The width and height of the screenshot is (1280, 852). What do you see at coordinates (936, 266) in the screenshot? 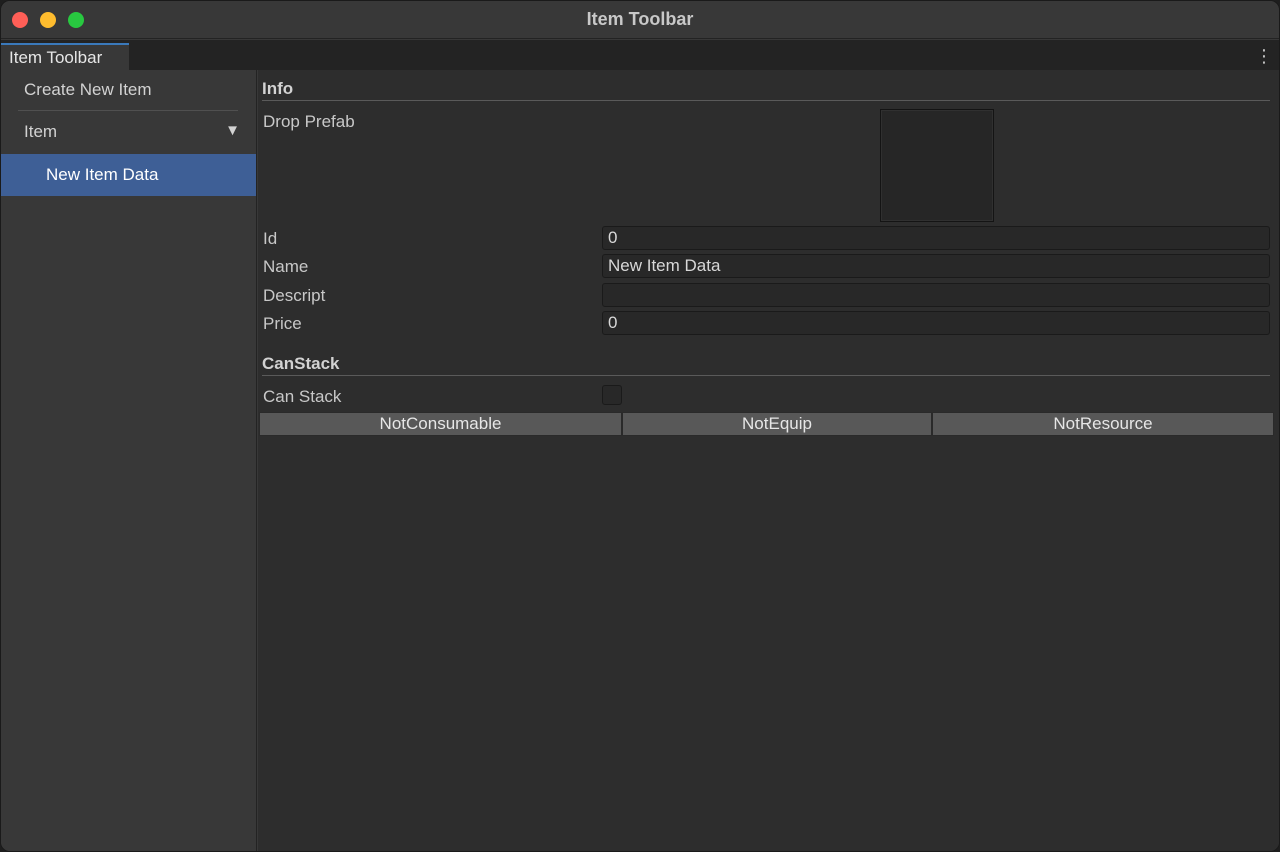
I see `name-field: New Item Data` at bounding box center [936, 266].